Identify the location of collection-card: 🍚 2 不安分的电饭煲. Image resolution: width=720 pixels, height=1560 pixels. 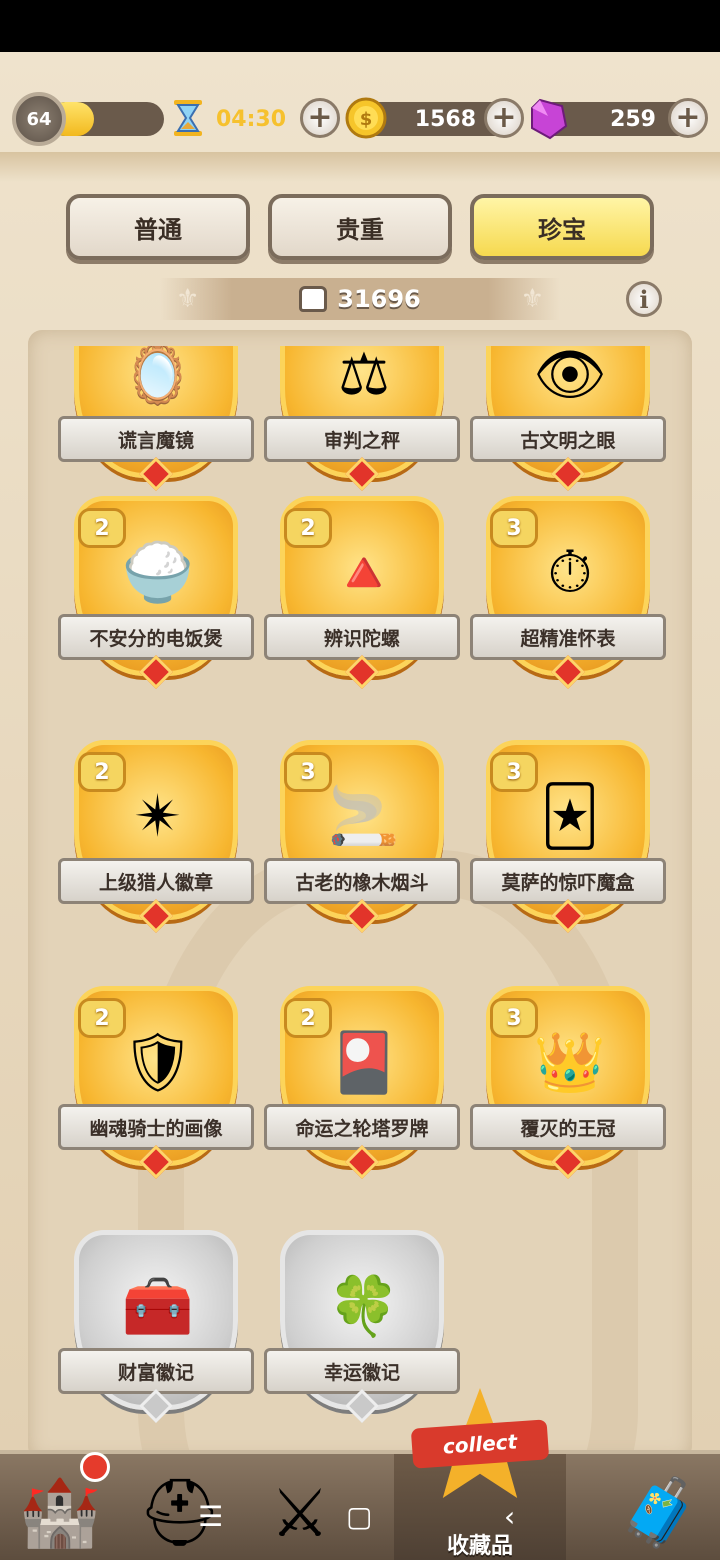
(156, 596).